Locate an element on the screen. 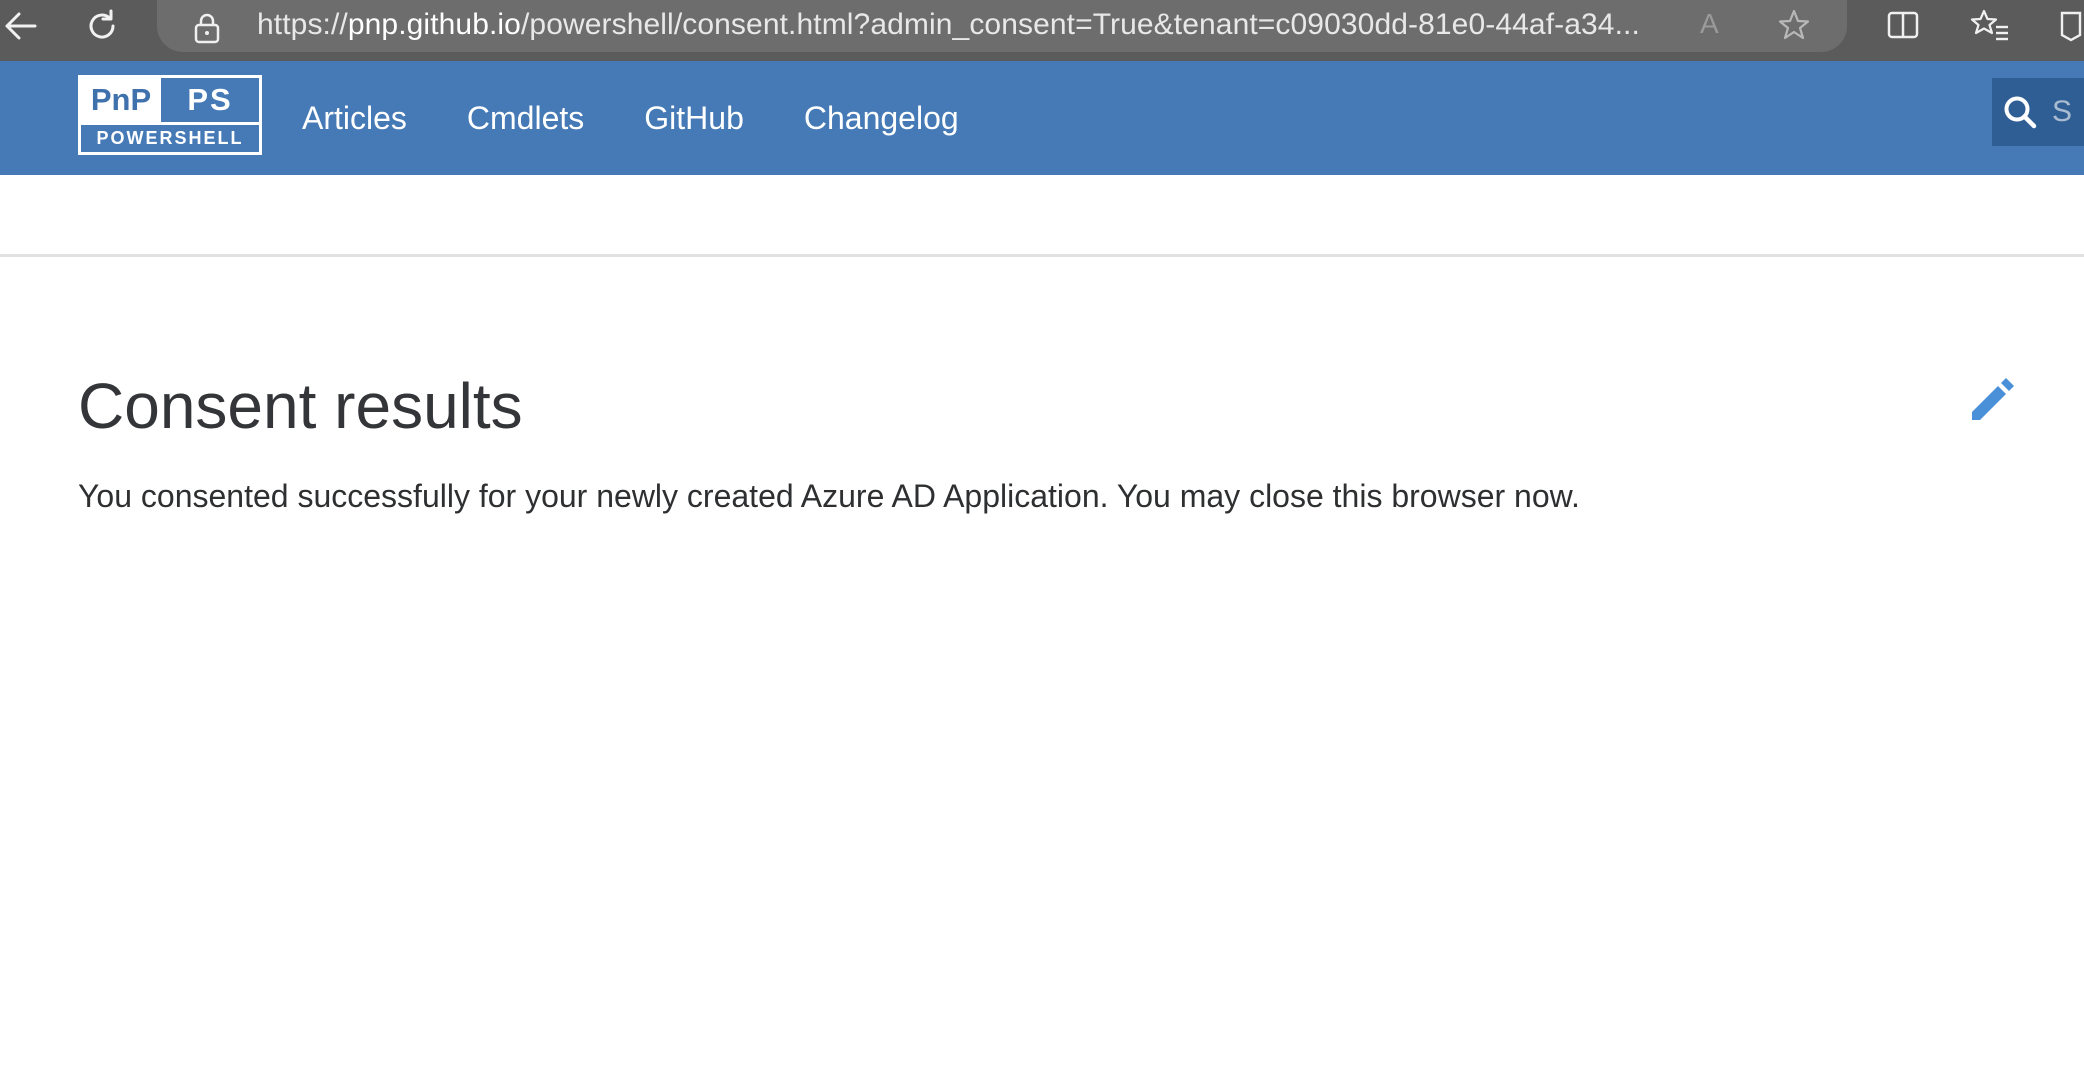  back-button is located at coordinates (20, 26).